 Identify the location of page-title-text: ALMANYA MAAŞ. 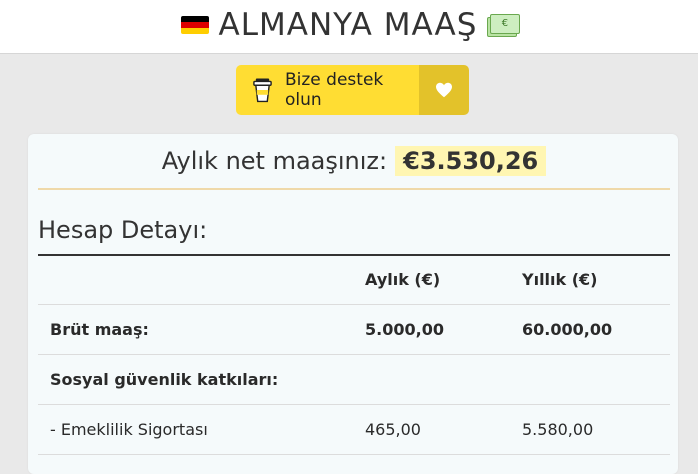
(348, 24).